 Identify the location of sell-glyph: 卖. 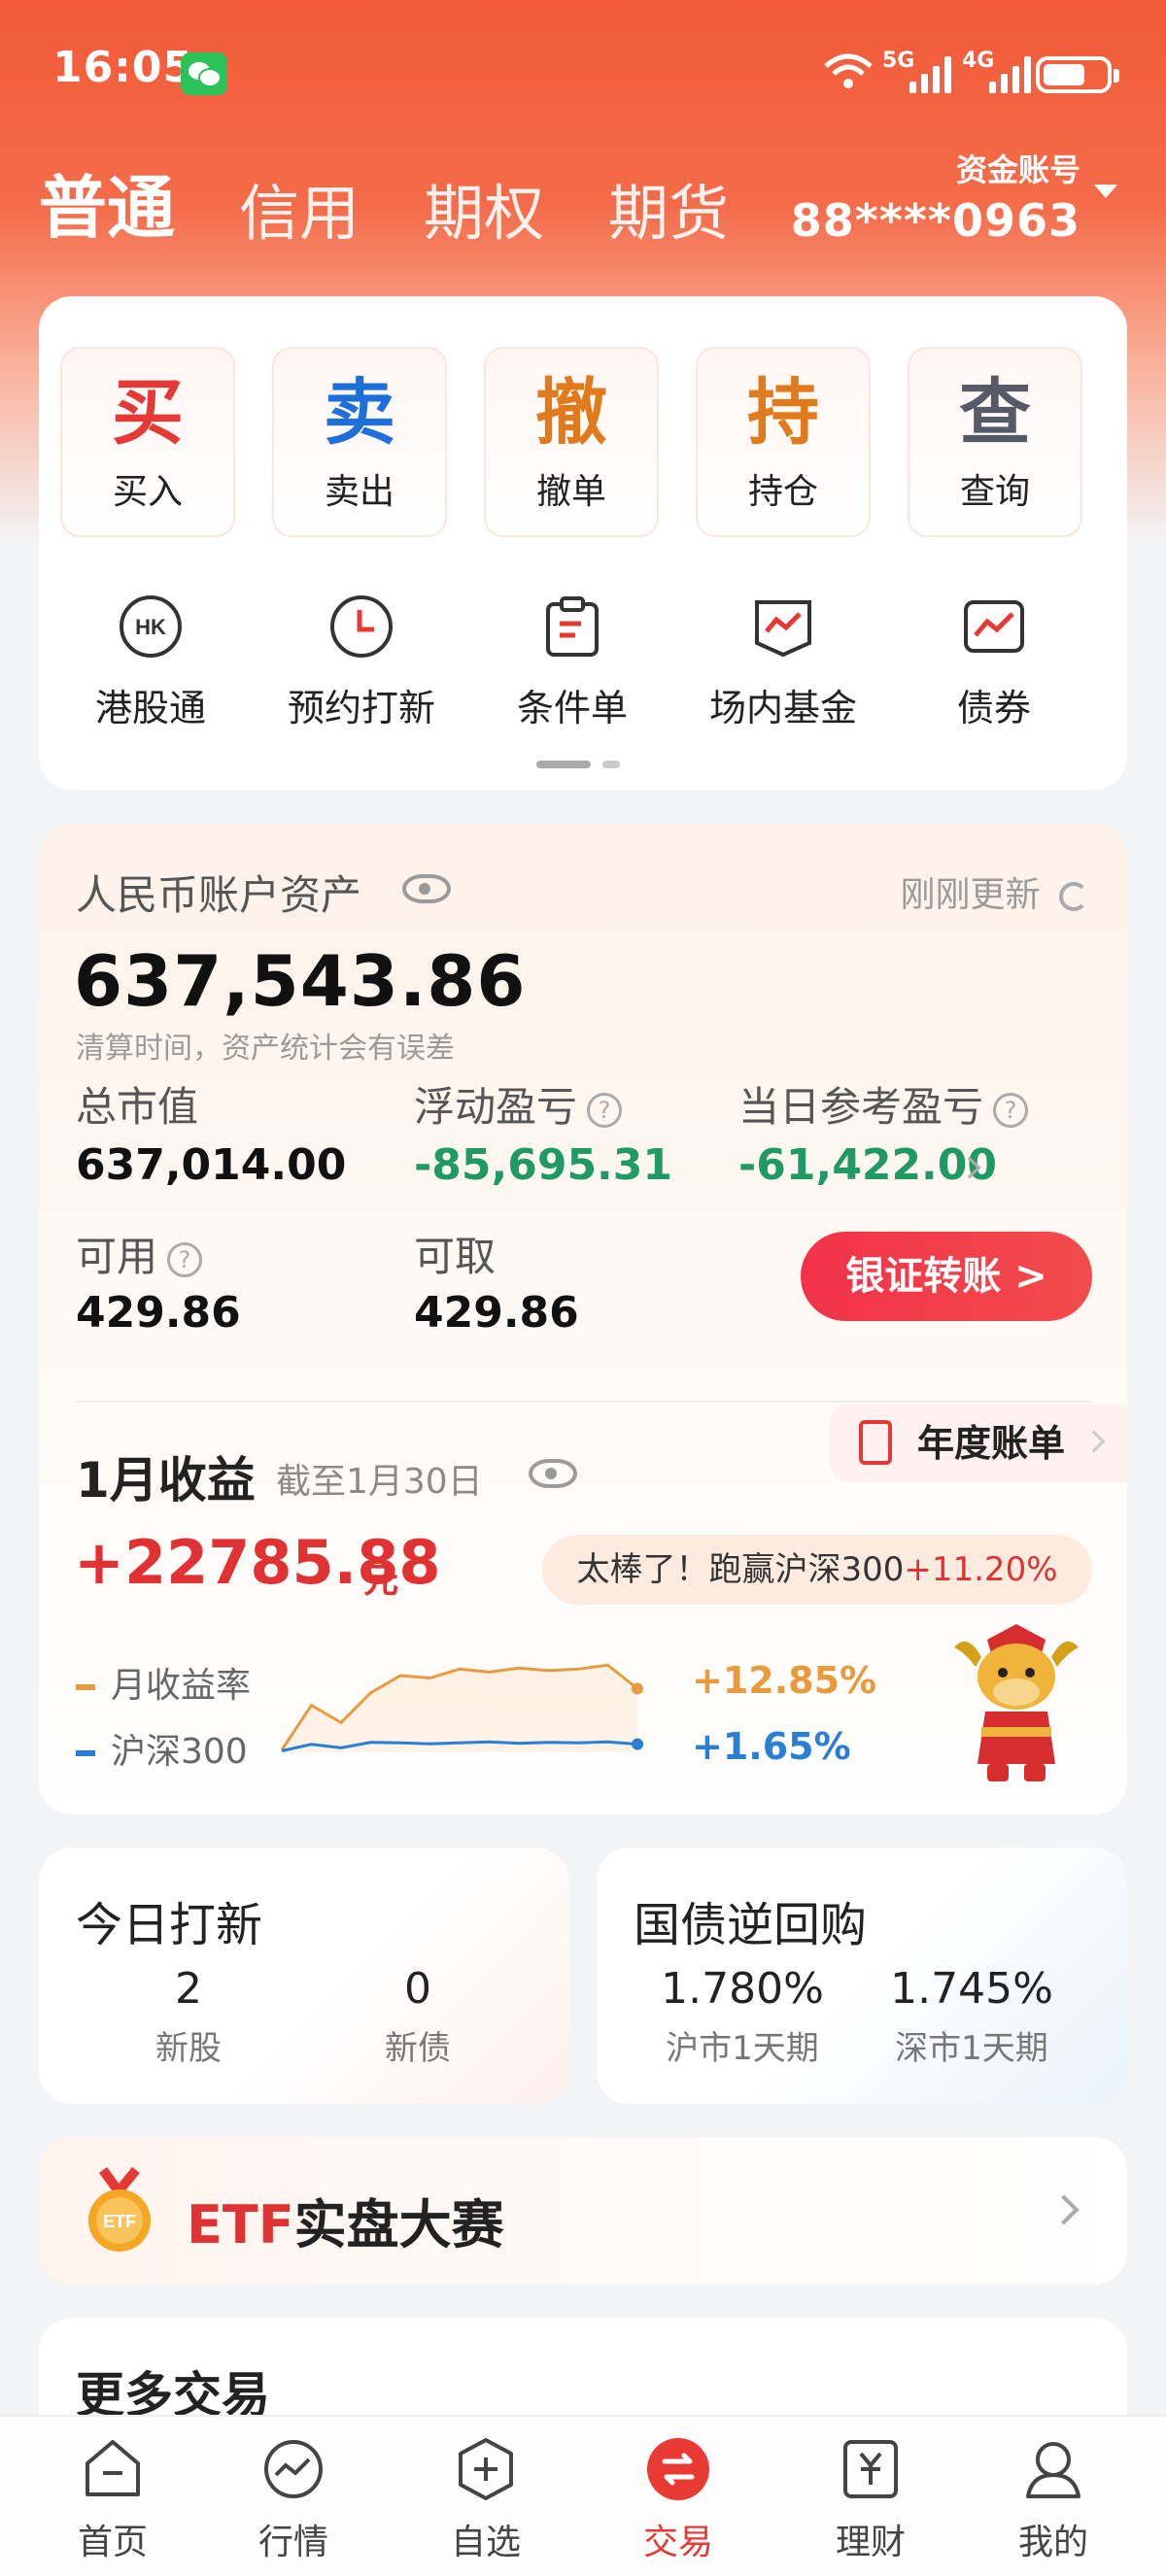
(359, 413).